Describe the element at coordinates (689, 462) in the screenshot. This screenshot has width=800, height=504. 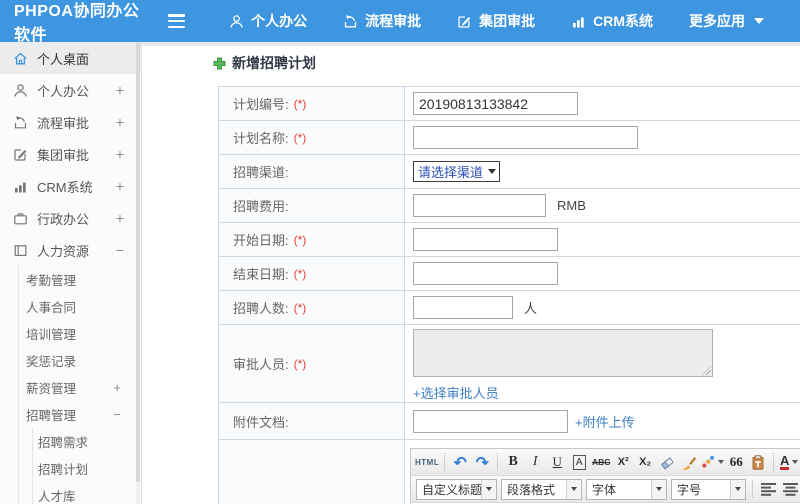
I see `format-brush-icon` at that location.